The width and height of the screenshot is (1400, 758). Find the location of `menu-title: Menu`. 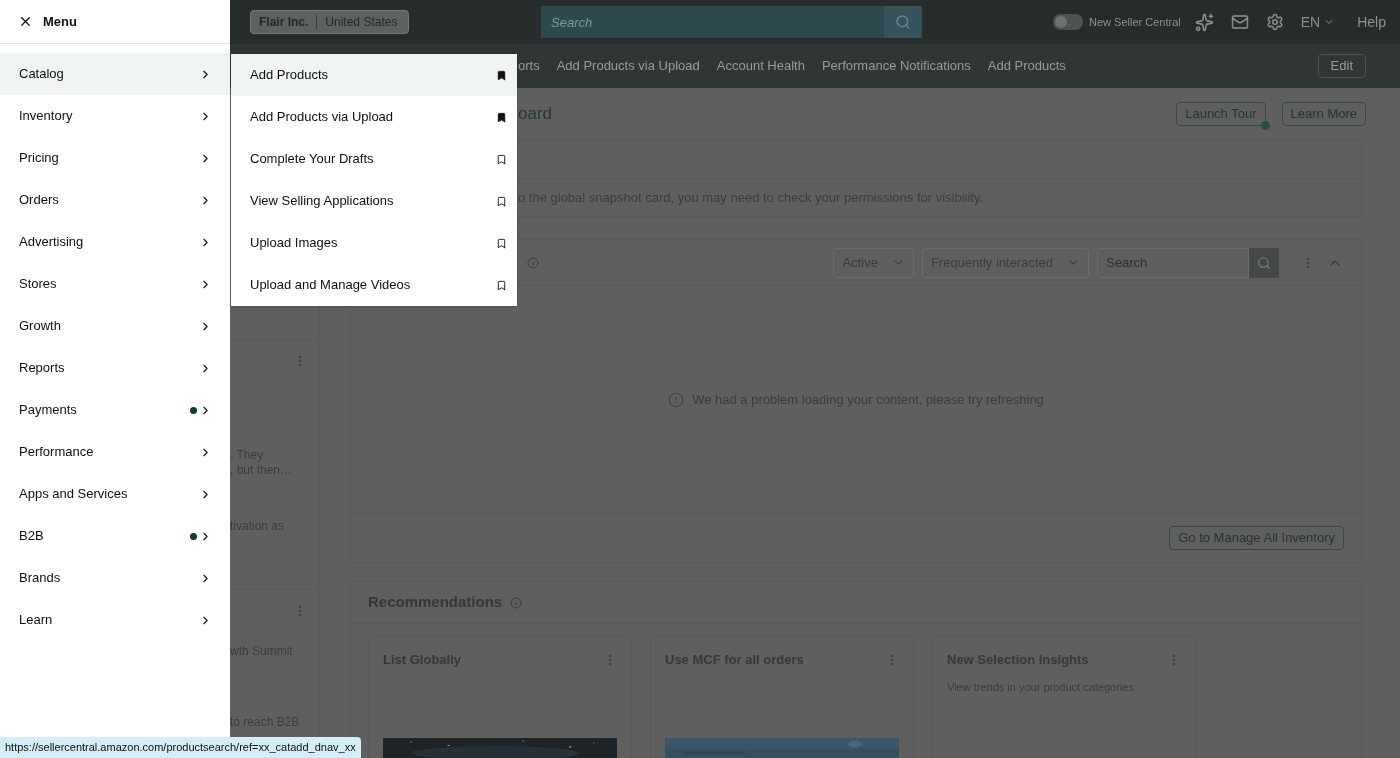

menu-title: Menu is located at coordinates (60, 21).